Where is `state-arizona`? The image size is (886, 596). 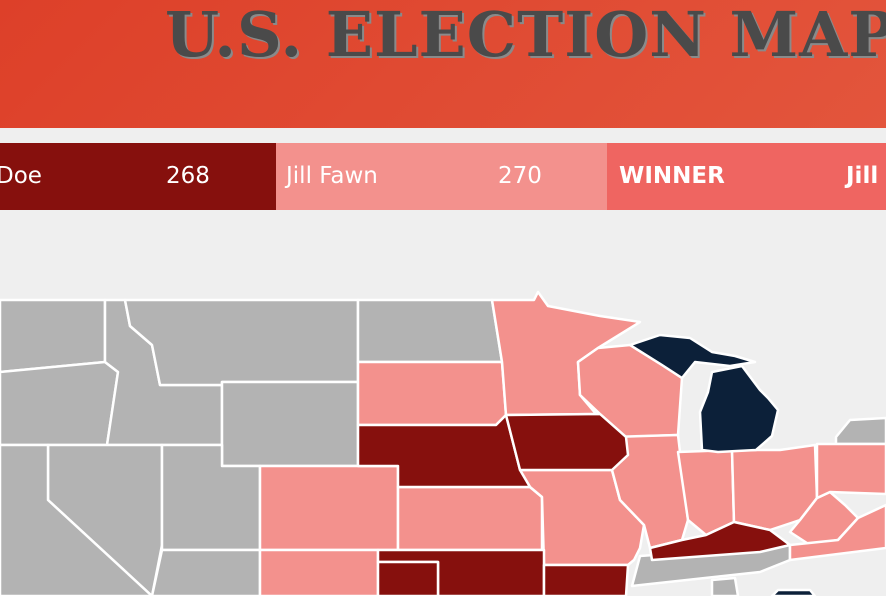
state-arizona is located at coordinates (206, 572).